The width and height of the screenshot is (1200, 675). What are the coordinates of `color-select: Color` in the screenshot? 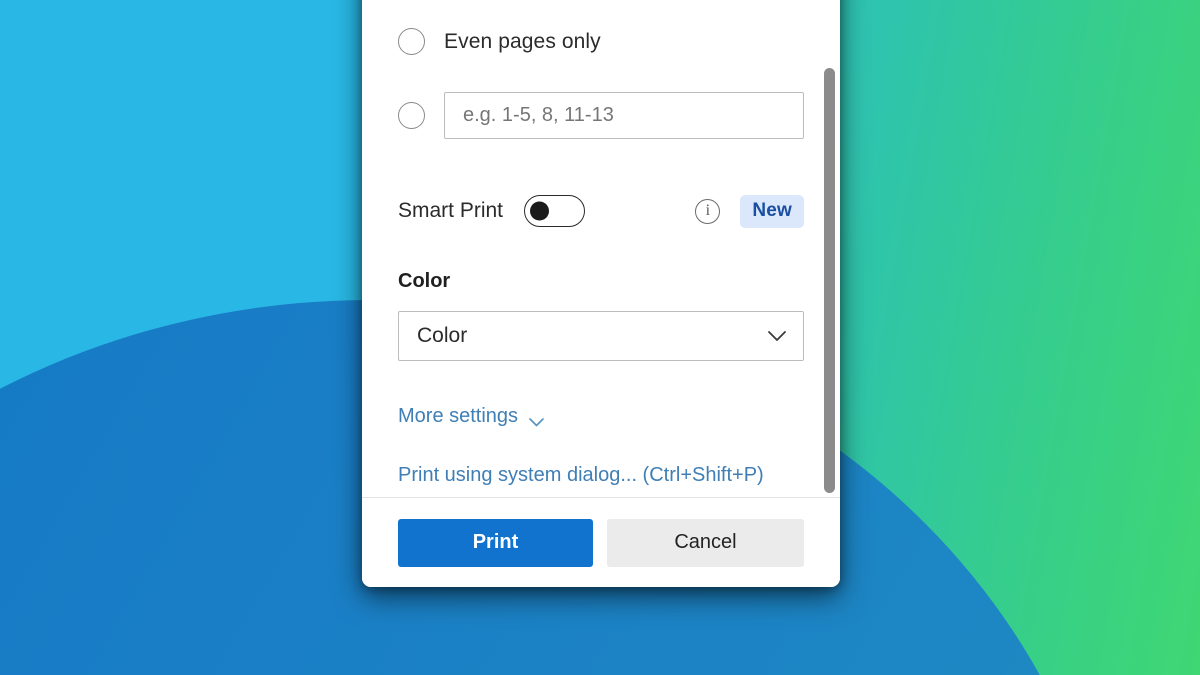 It's located at (601, 336).